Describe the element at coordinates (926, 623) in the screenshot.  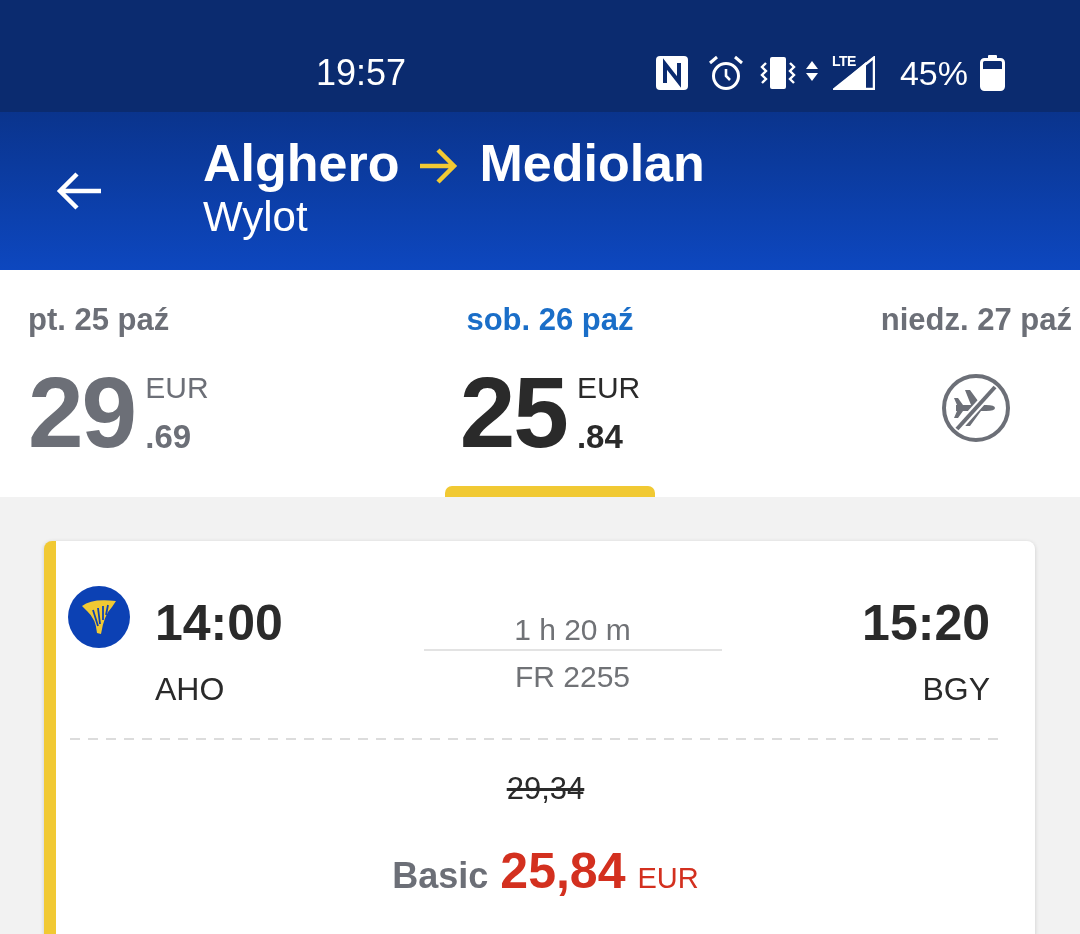
I see `arrival-time: 15:20` at that location.